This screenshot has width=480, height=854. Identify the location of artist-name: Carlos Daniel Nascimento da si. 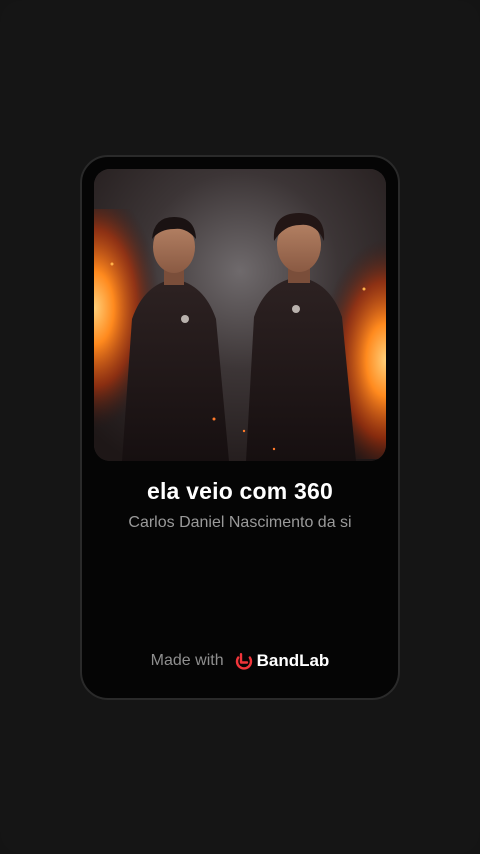
(240, 523).